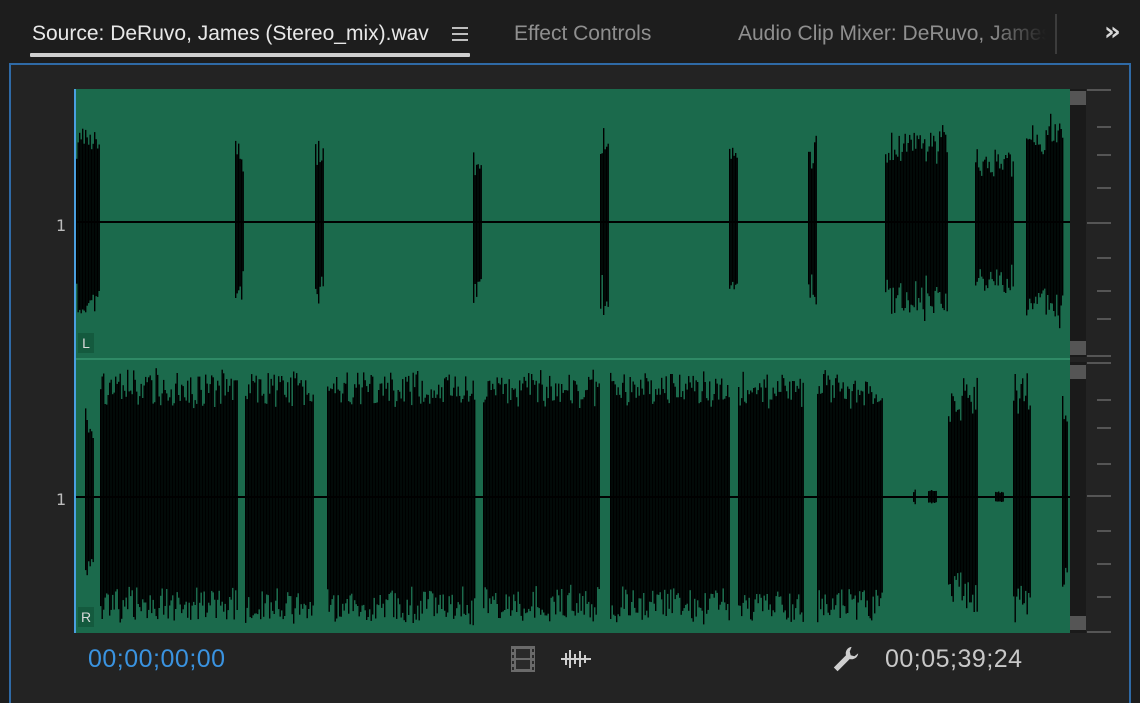 The width and height of the screenshot is (1140, 703). What do you see at coordinates (846, 659) in the screenshot?
I see `wrench-icon` at bounding box center [846, 659].